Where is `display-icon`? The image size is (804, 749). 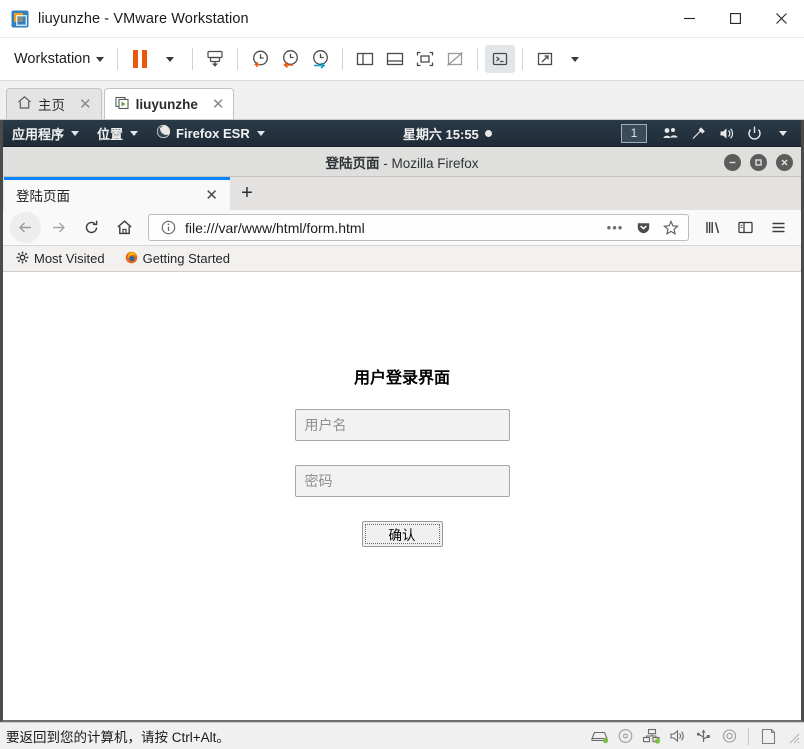 display-icon is located at coordinates (768, 736).